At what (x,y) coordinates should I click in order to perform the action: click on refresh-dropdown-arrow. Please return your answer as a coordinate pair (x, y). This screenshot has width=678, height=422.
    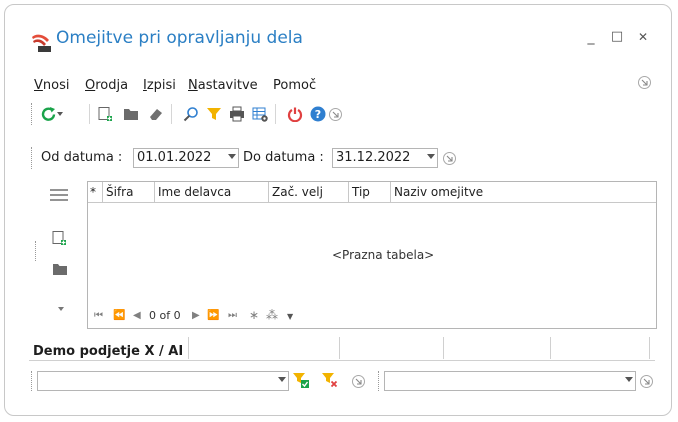
    Looking at the image, I should click on (60, 114).